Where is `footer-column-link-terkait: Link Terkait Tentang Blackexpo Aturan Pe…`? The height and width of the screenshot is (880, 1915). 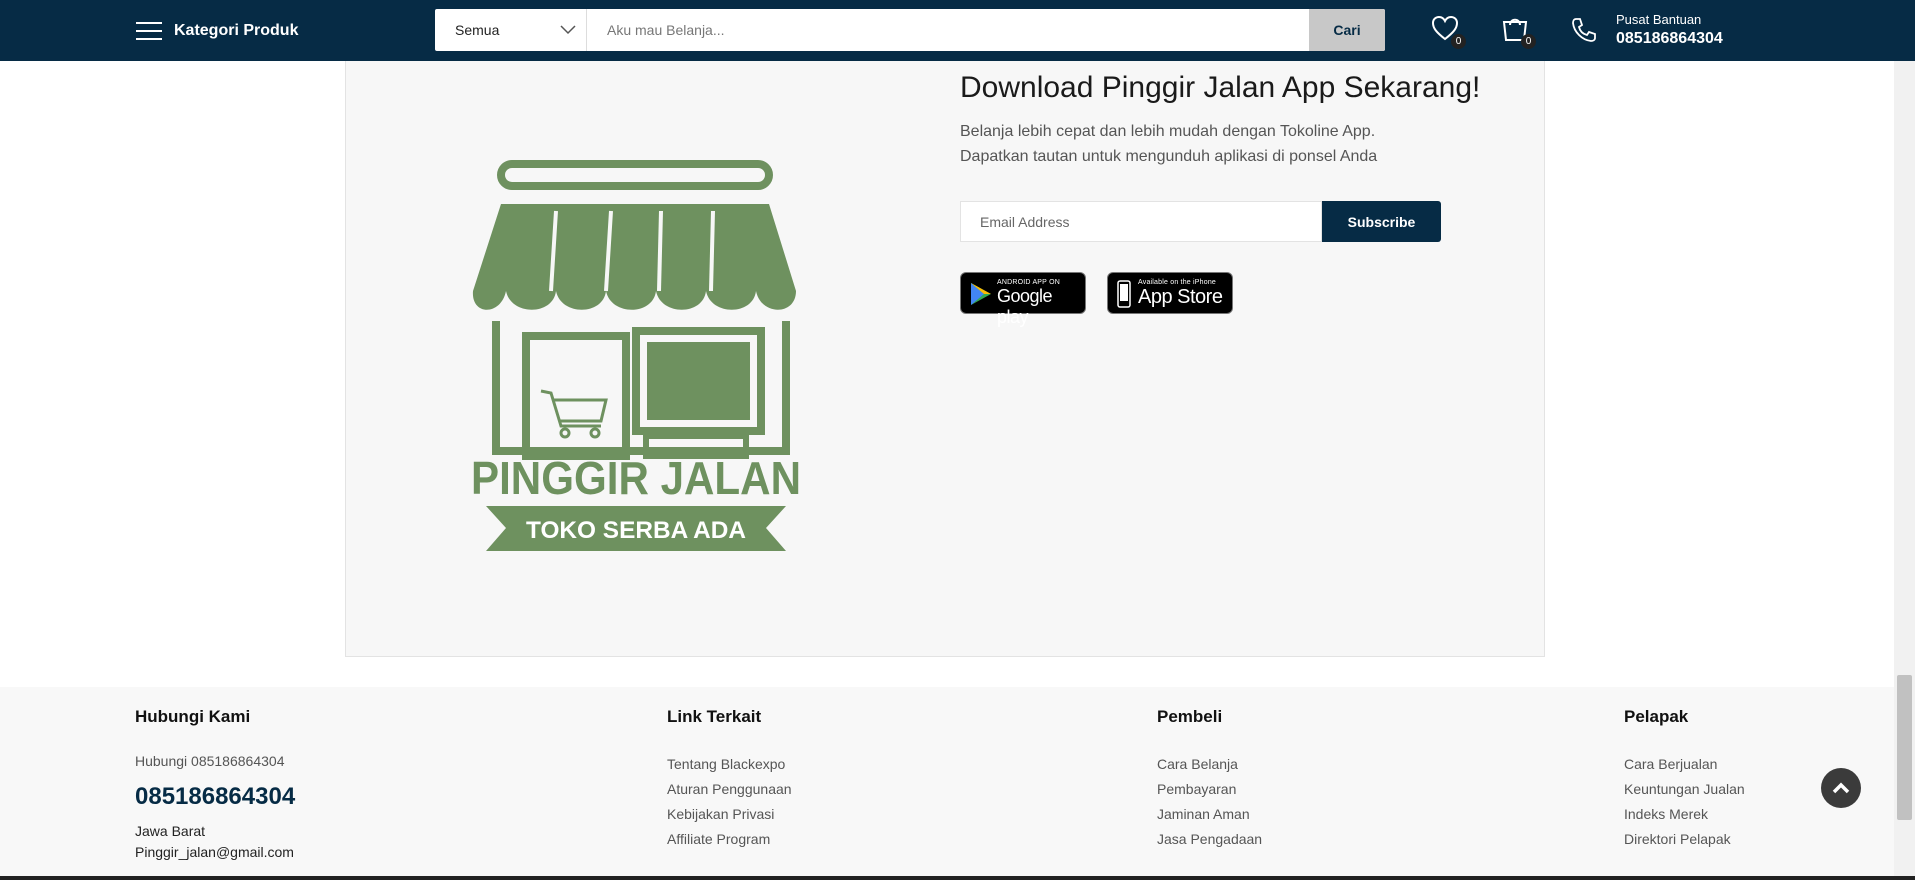 footer-column-link-terkait: Link Terkait Tentang Blackexpo Aturan Pe… is located at coordinates (729, 779).